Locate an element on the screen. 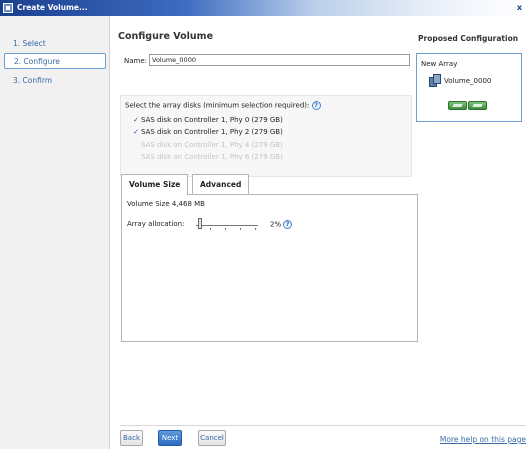 This screenshot has width=526, height=449. disk-checkbox-phy4: SAS disk on Controller 1, Phy 4 (279 GB) is located at coordinates (208, 145).